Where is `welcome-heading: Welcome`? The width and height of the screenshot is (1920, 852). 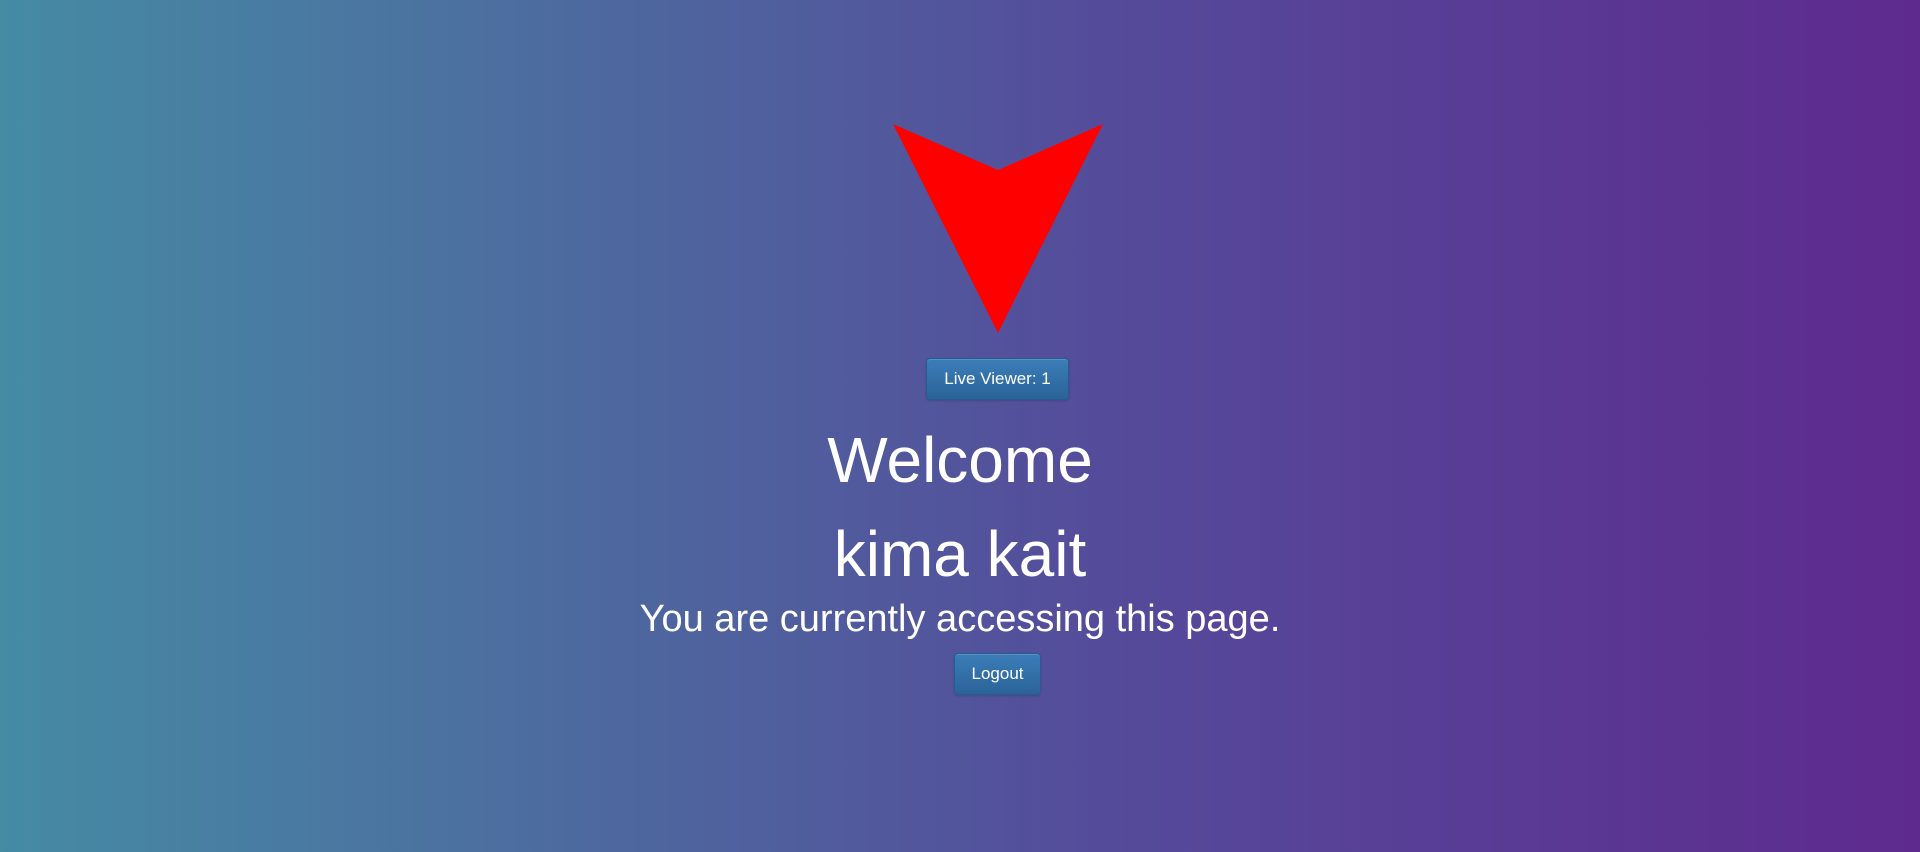 welcome-heading: Welcome is located at coordinates (960, 460).